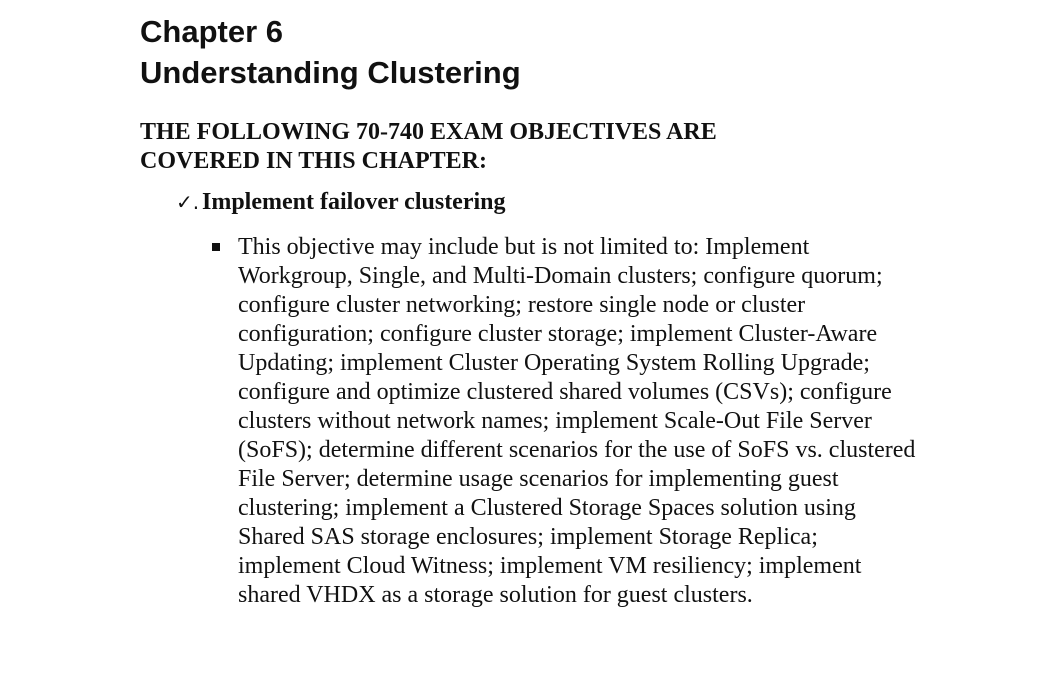 The image size is (1046, 673). What do you see at coordinates (330, 72) in the screenshot?
I see `chapter-title: Understanding Clustering` at bounding box center [330, 72].